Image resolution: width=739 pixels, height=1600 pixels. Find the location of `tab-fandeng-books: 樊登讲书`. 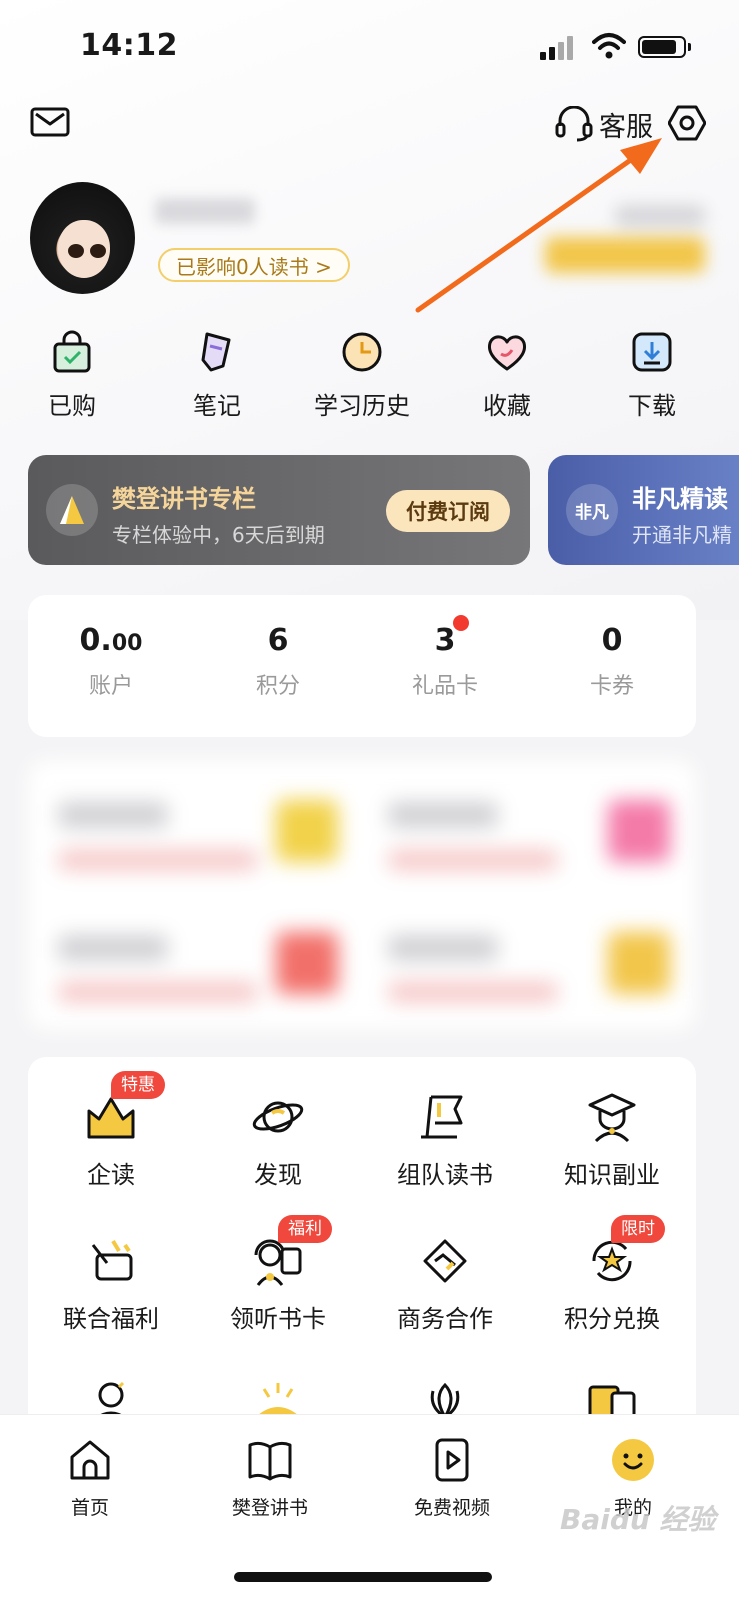

tab-fandeng-books: 樊登讲书 is located at coordinates (270, 1478).